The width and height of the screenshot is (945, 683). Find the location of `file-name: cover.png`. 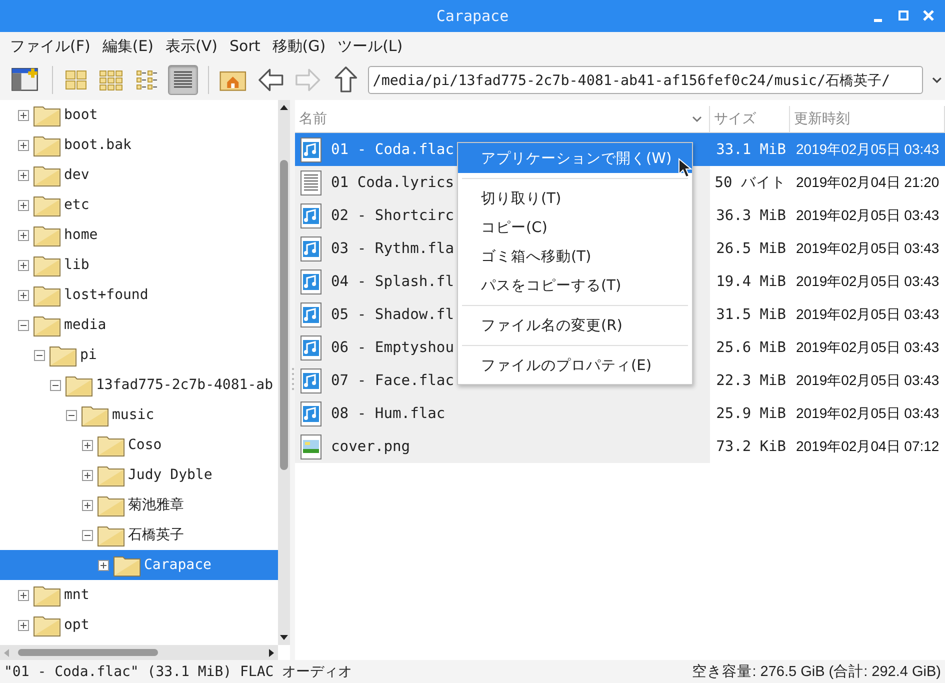

file-name: cover.png is located at coordinates (370, 446).